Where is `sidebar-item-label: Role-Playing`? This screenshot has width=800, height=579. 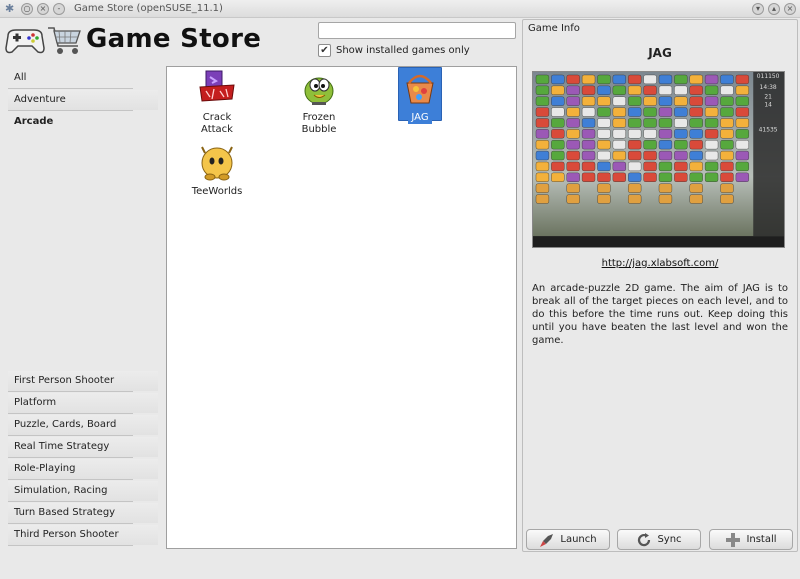 sidebar-item-label: Role-Playing is located at coordinates (45, 468).